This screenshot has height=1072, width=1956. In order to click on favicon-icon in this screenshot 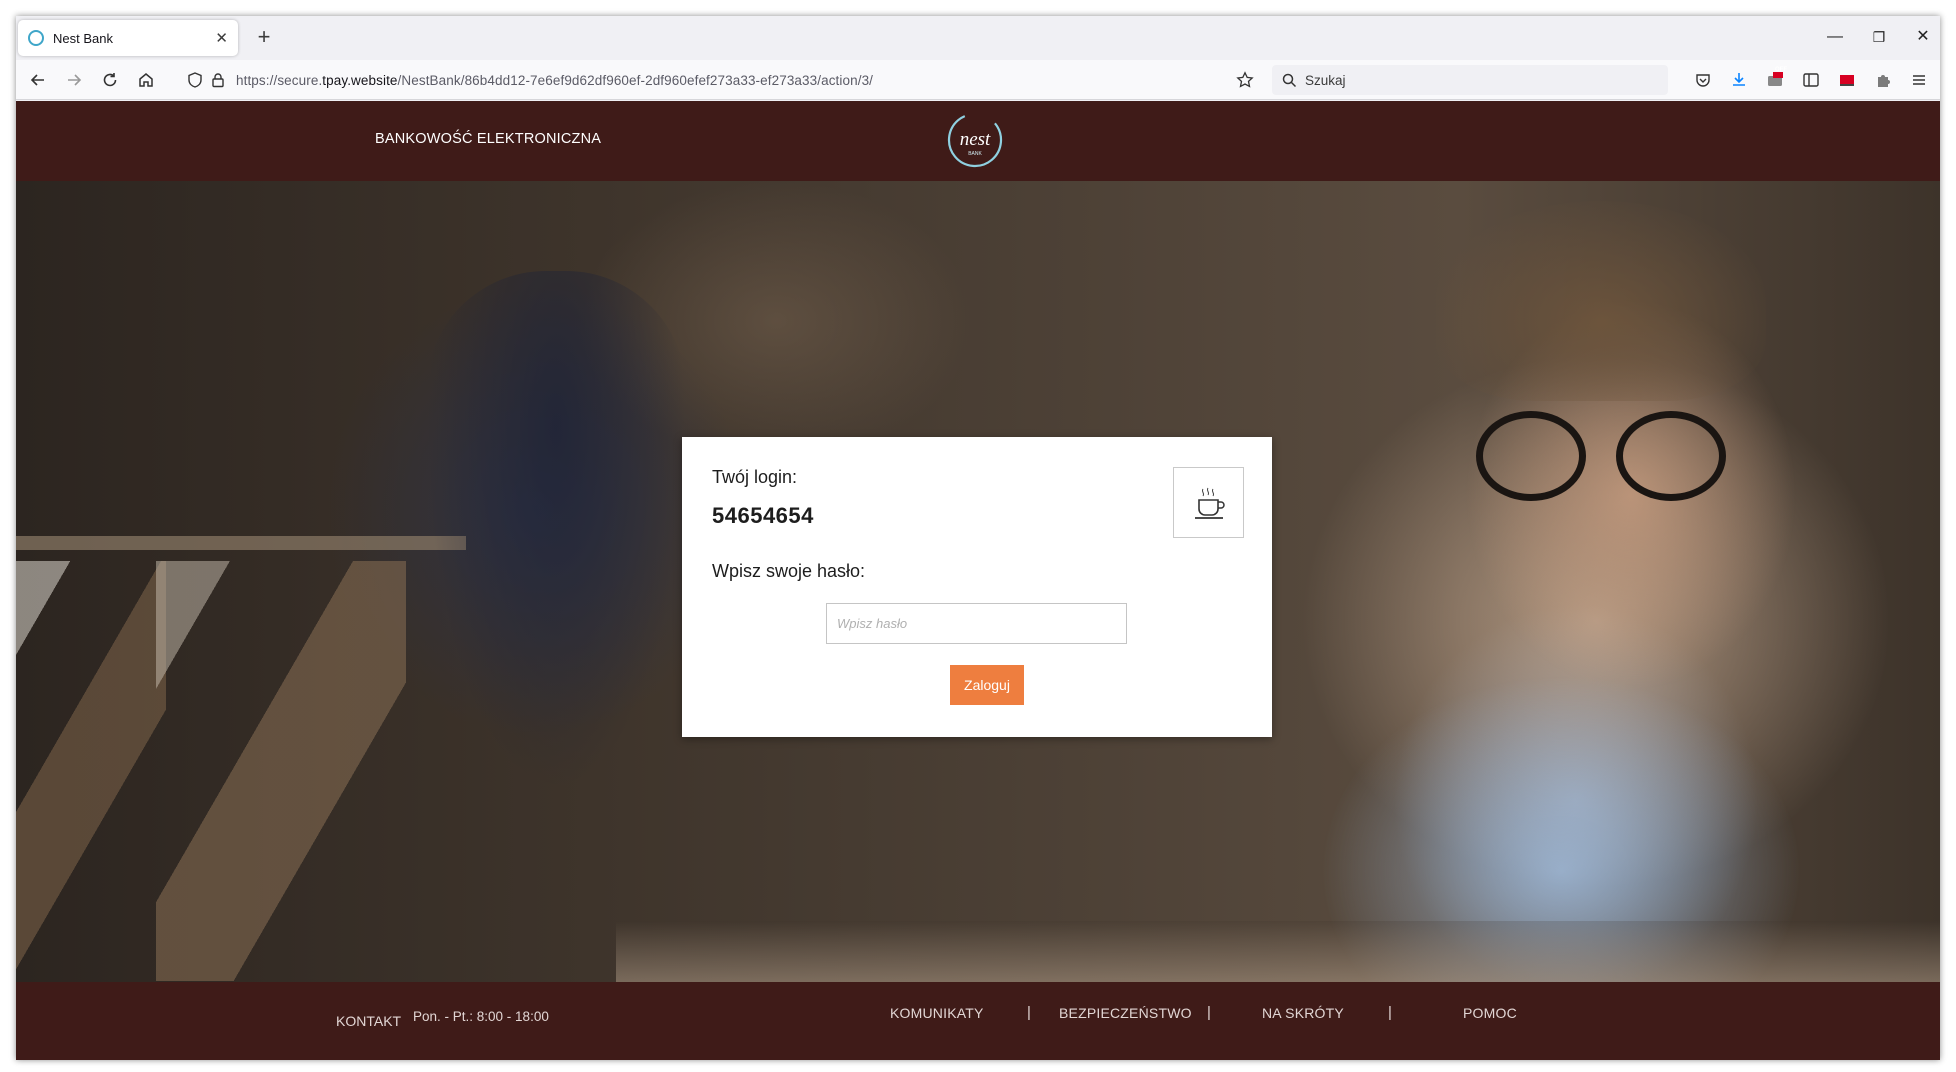, I will do `click(36, 38)`.